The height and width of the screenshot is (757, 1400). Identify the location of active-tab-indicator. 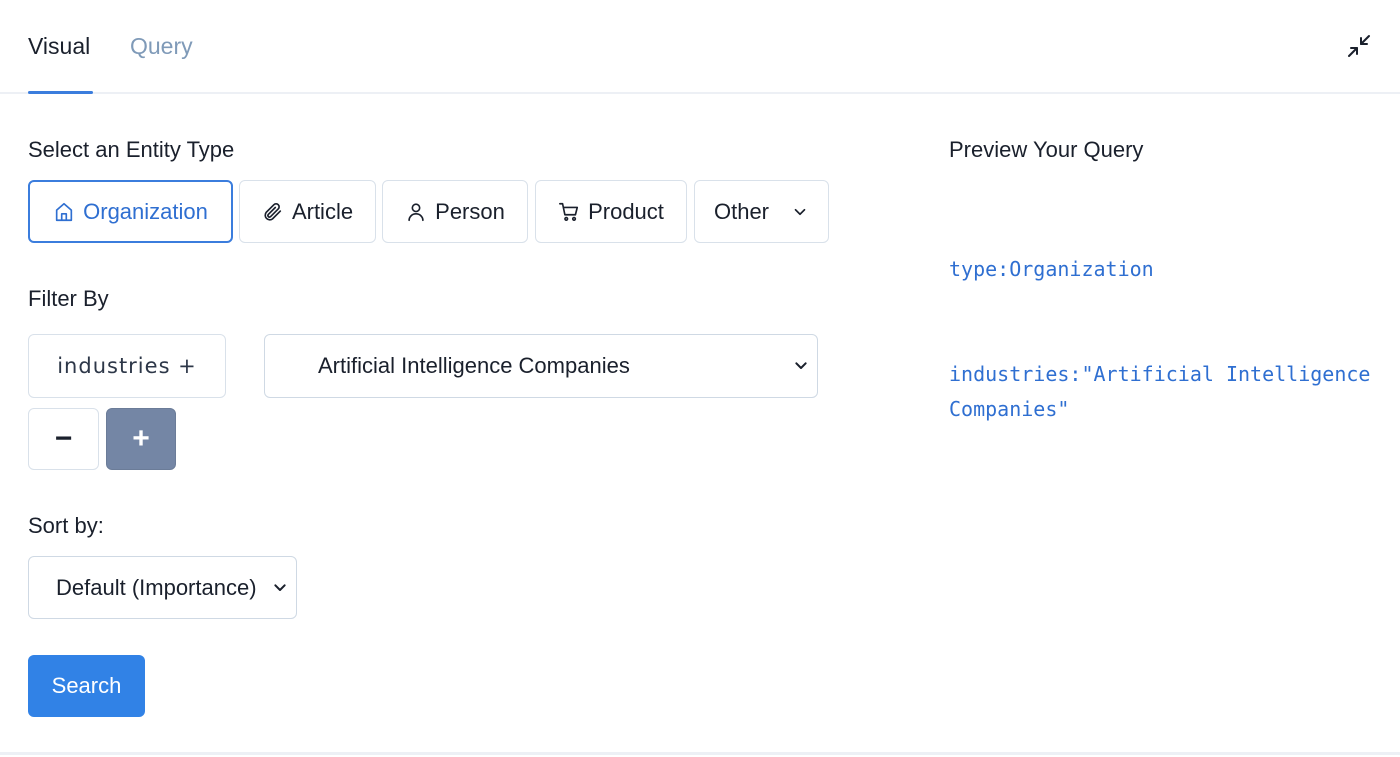
(60, 92).